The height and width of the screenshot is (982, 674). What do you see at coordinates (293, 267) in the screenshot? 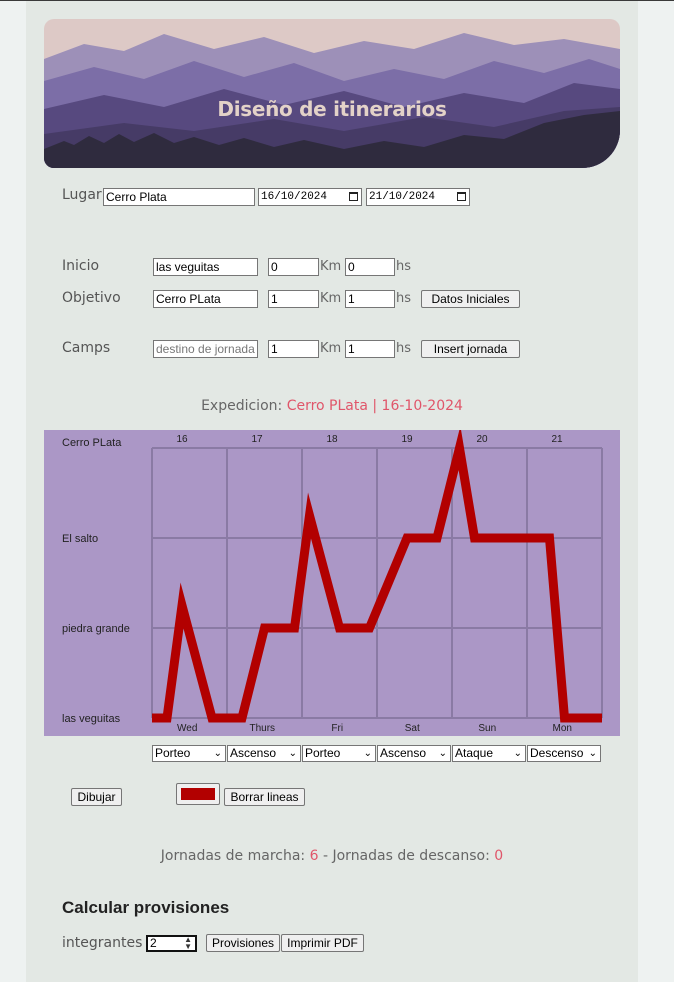
I see `inicio-km-input` at bounding box center [293, 267].